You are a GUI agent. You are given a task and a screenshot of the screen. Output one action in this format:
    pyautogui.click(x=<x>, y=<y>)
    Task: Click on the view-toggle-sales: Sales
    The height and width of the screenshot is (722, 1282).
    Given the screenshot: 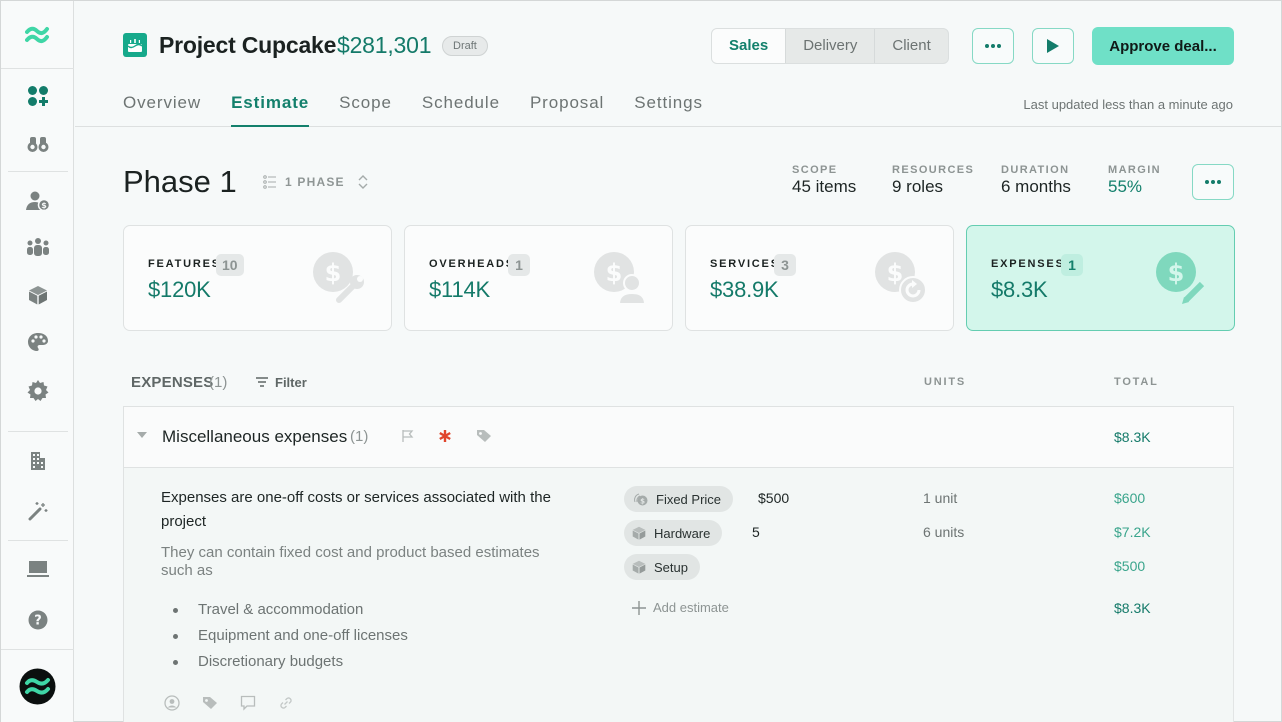 What is the action you would take?
    pyautogui.click(x=749, y=46)
    